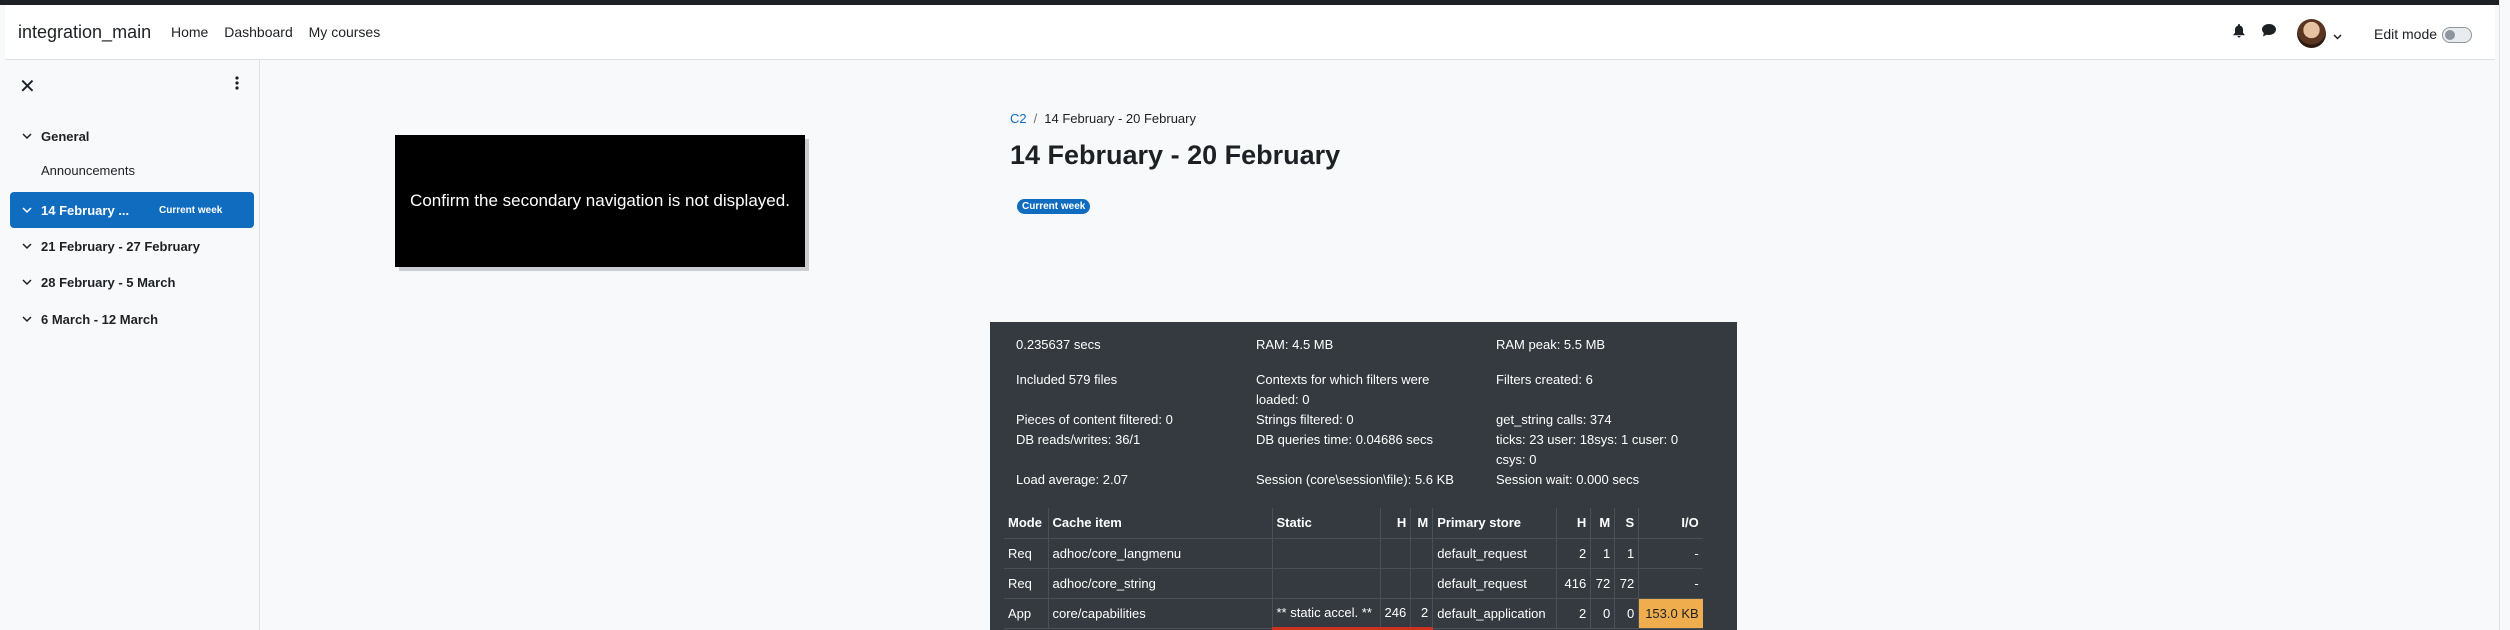 The width and height of the screenshot is (2510, 630). I want to click on col-store-sets: S, so click(1627, 523).